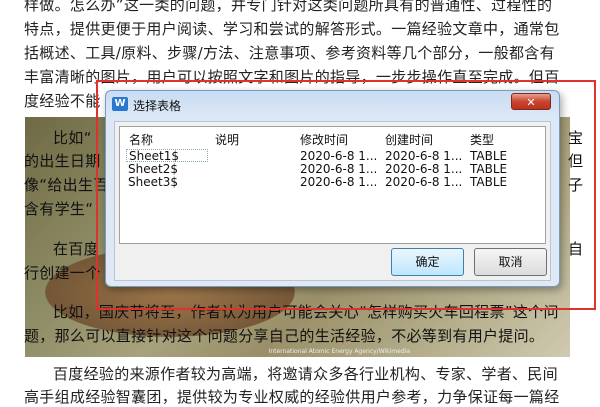 The height and width of the screenshot is (407, 600). Describe the element at coordinates (167, 155) in the screenshot. I see `sheet-name: Sheet1$` at that location.